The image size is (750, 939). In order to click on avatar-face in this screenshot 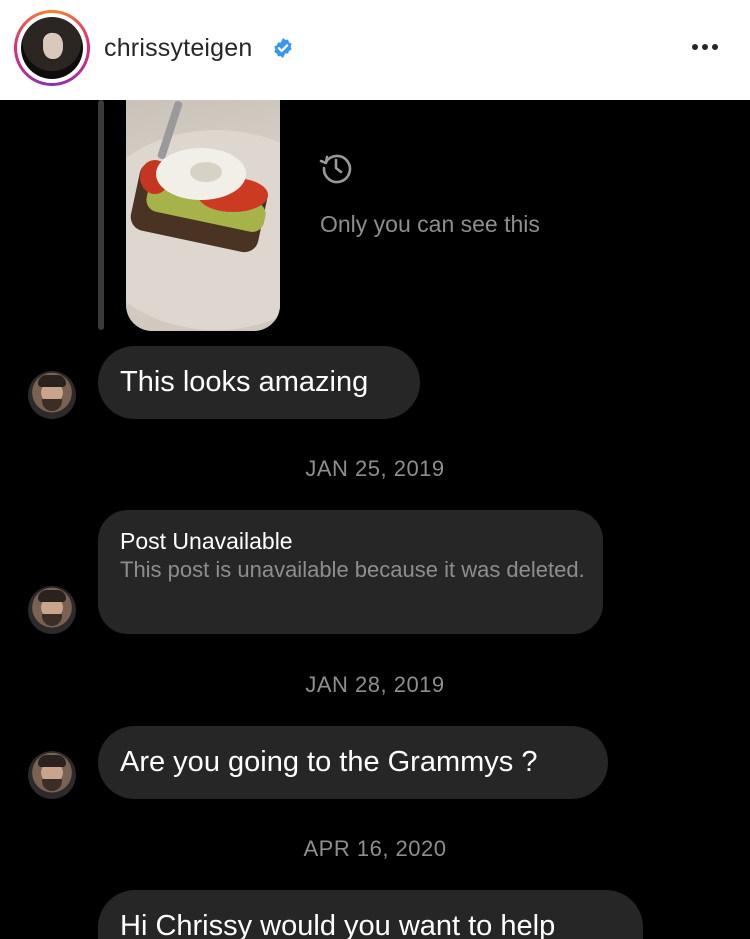, I will do `click(53, 46)`.